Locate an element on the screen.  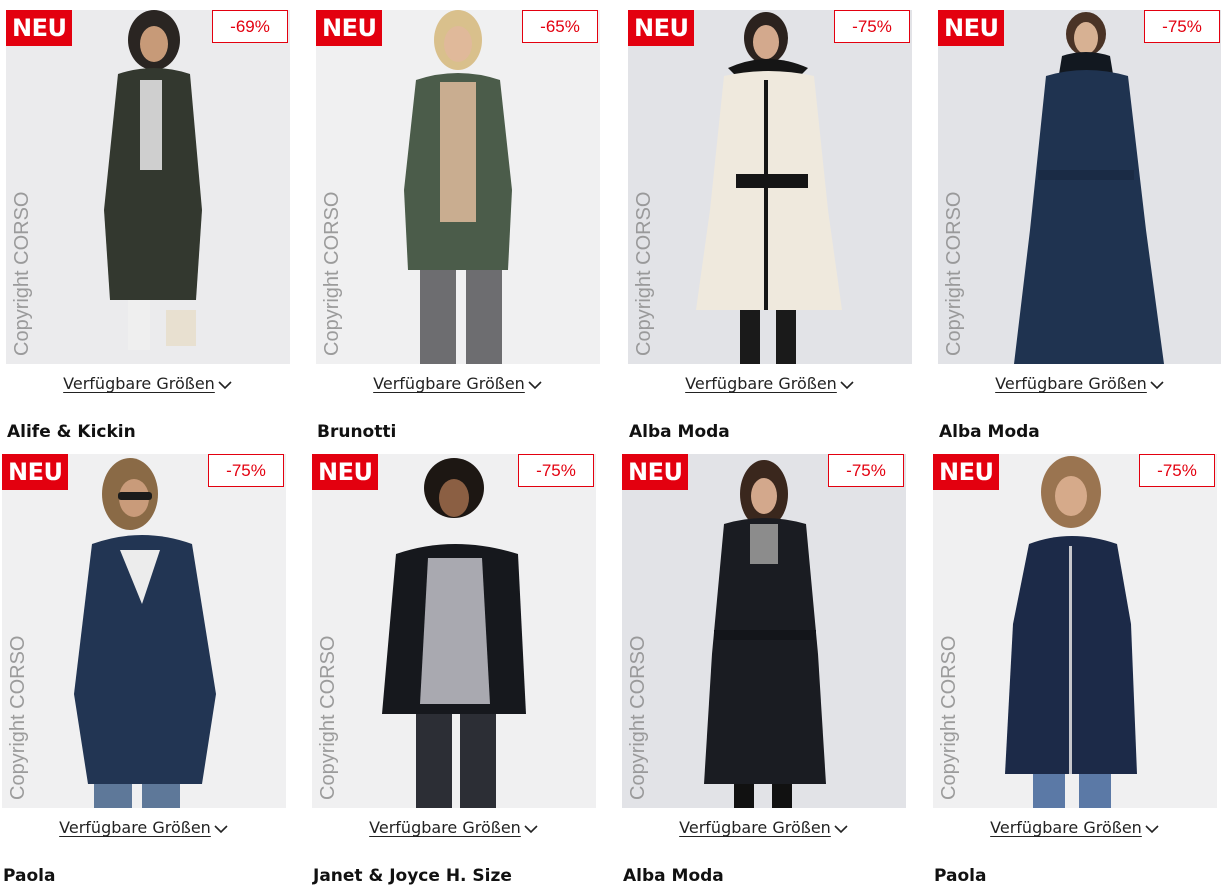
product-image: NEU -65% Copyright CORSO is located at coordinates (458, 187).